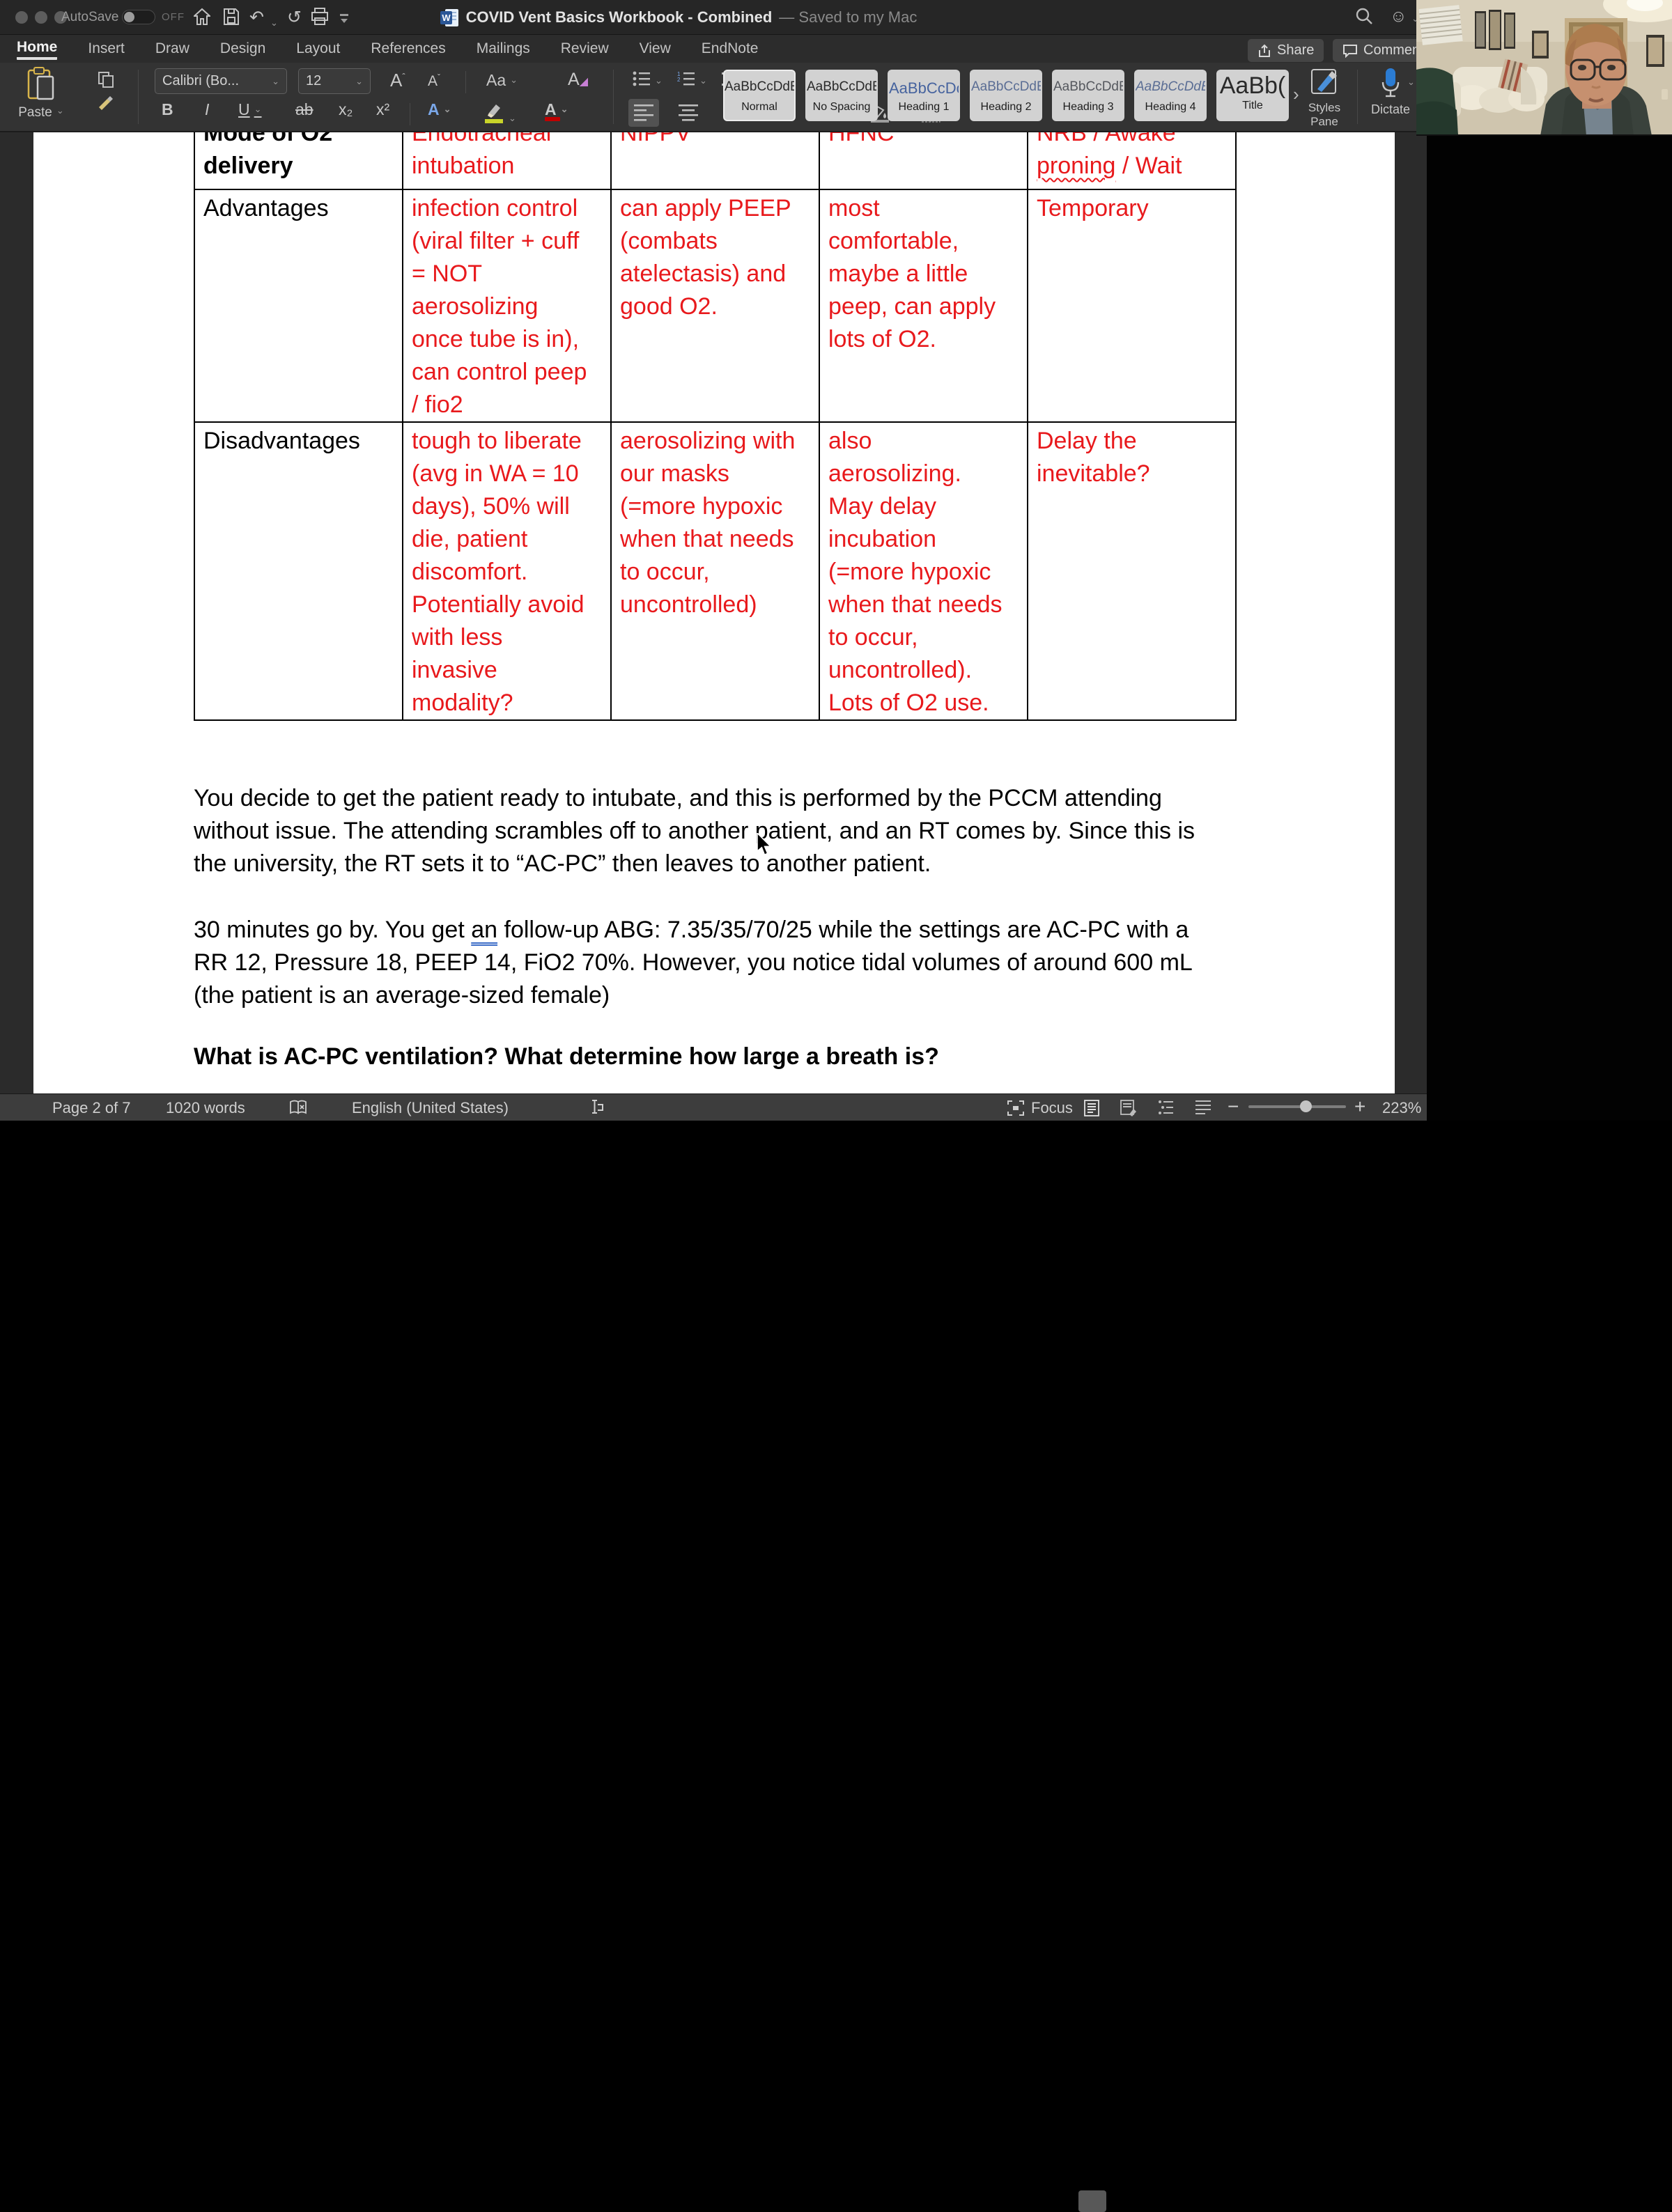 This screenshot has height=2212, width=1672. I want to click on zoom-percentage: 223%, so click(1401, 1108).